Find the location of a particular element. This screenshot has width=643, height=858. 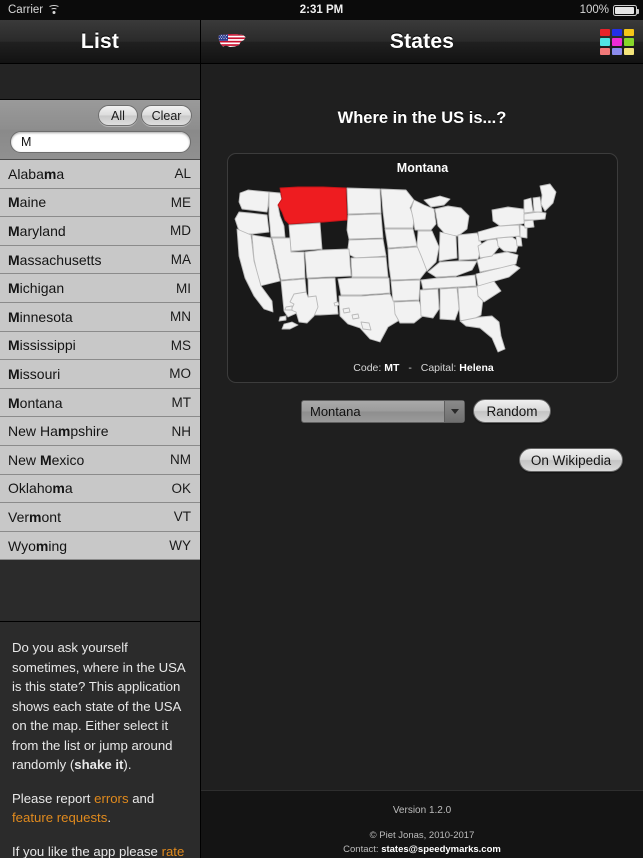

feature-requests-link: feature requests is located at coordinates (59, 817).